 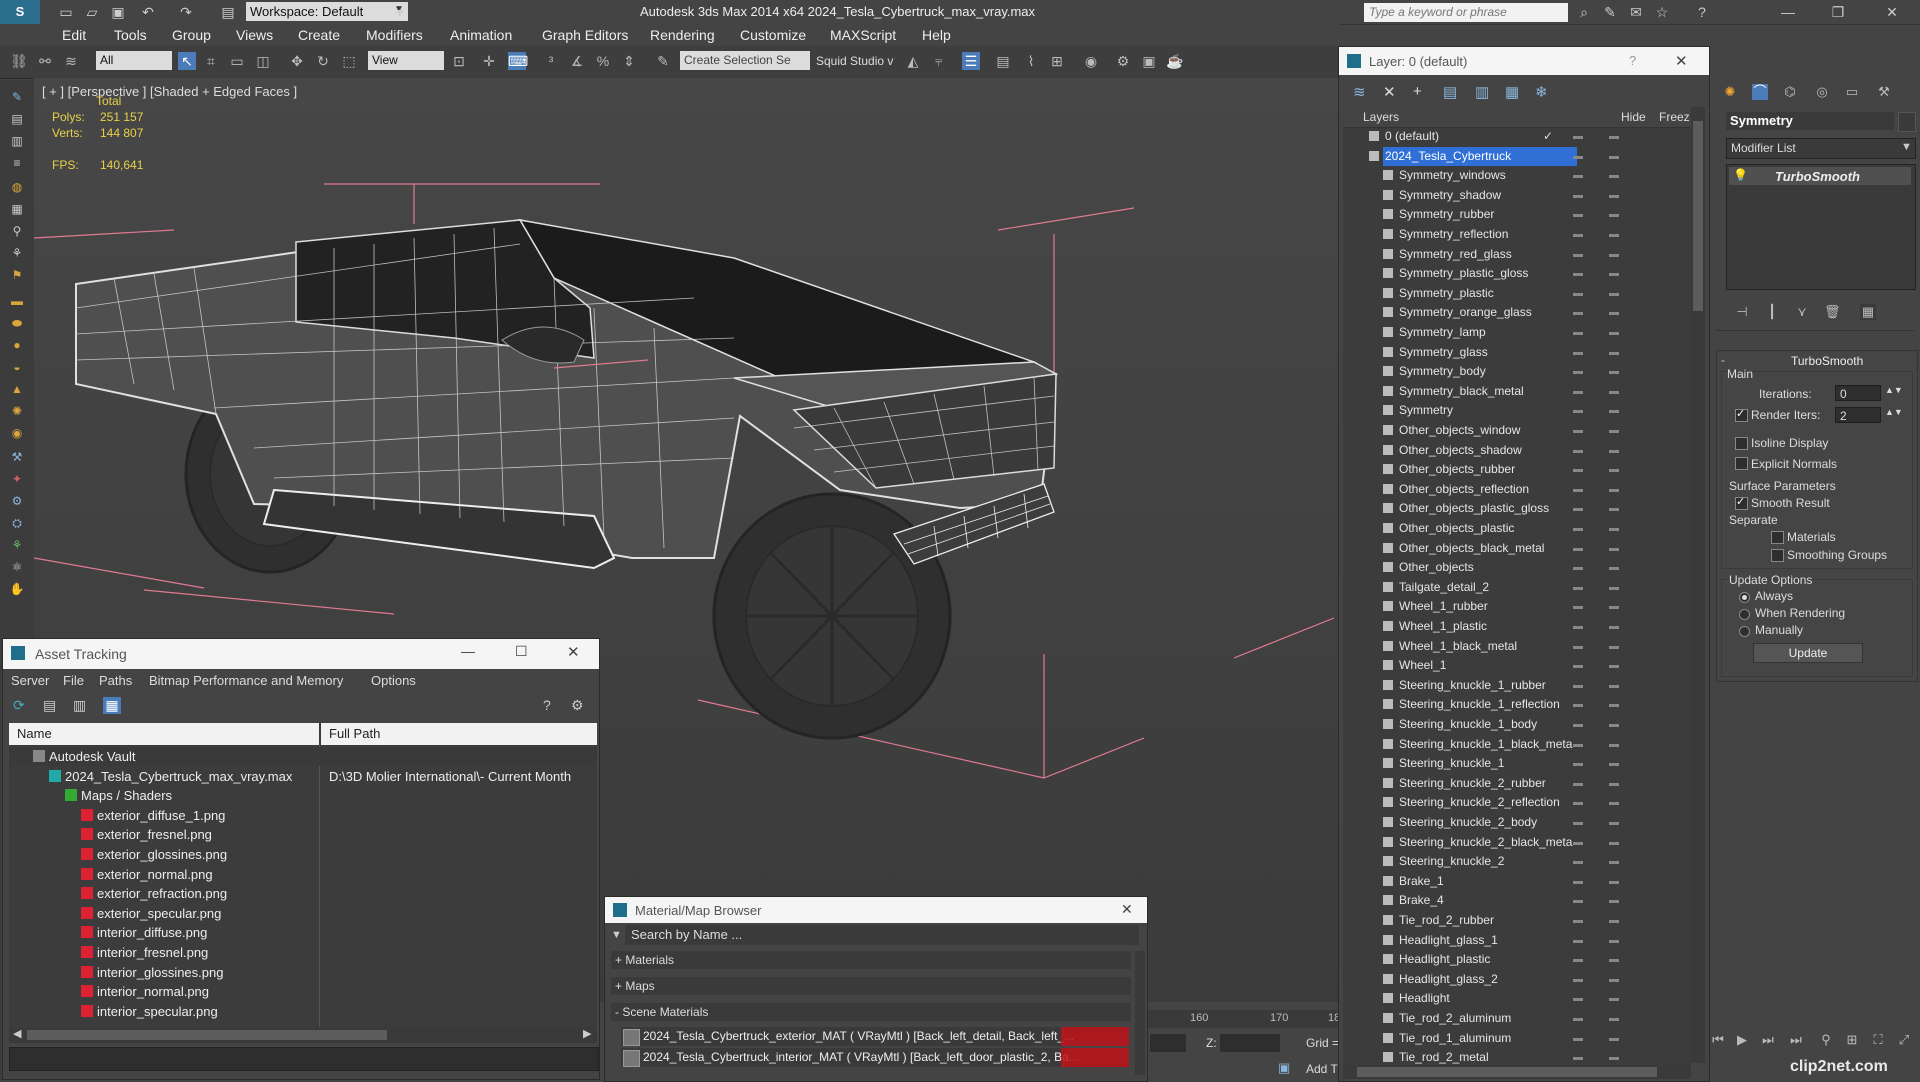 What do you see at coordinates (1482, 92) in the screenshot?
I see `highlight-layer-icon: ▥` at bounding box center [1482, 92].